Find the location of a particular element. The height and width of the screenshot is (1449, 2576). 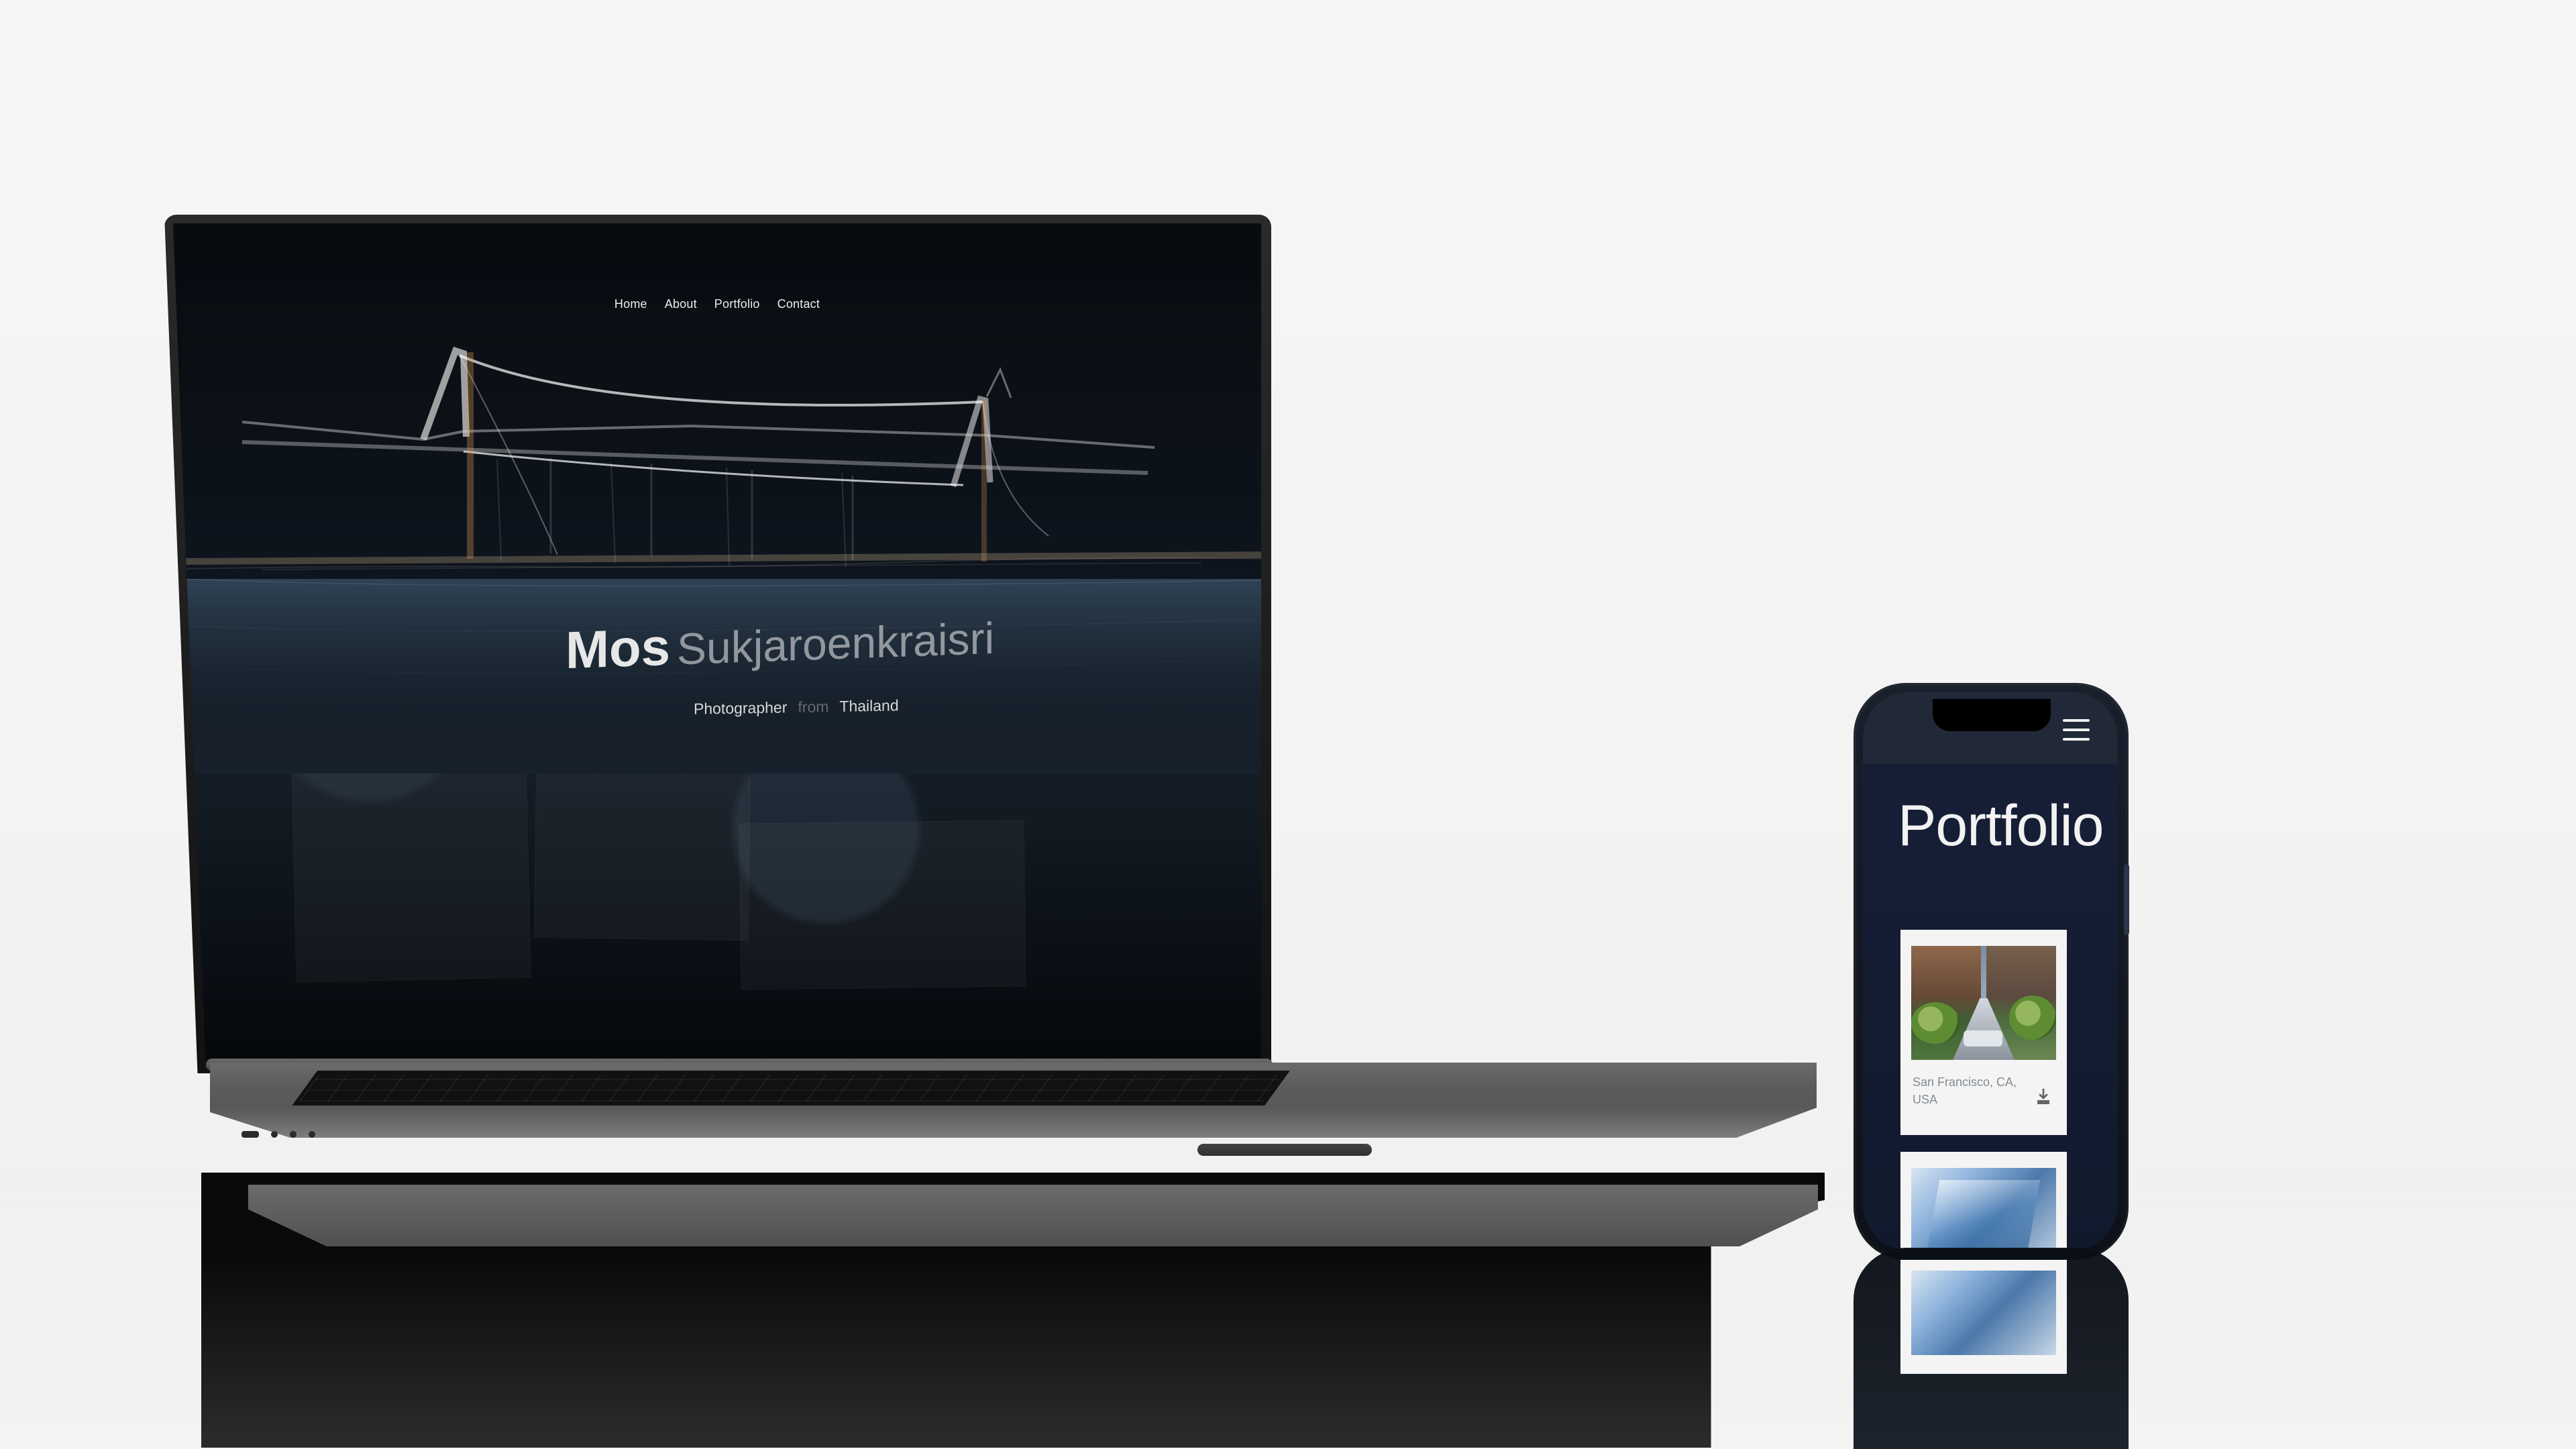

hero-subtitle-connector: from is located at coordinates (813, 707).